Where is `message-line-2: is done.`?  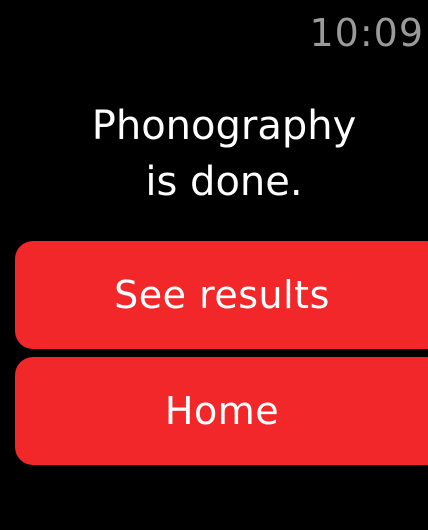
message-line-2: is done. is located at coordinates (224, 182).